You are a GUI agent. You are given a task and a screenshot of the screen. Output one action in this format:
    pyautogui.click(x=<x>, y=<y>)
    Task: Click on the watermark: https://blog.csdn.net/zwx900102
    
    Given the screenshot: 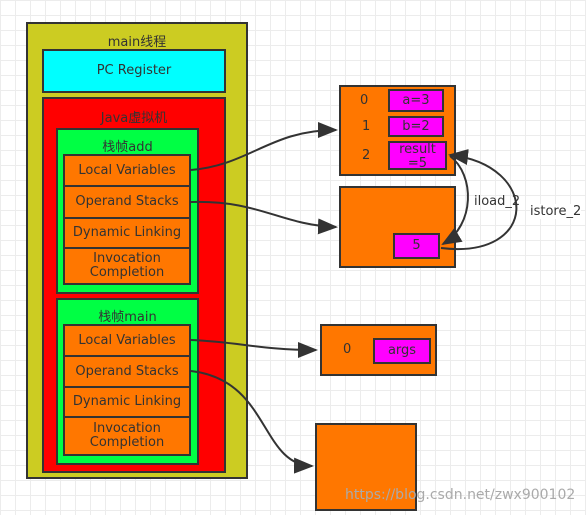 What is the action you would take?
    pyautogui.click(x=460, y=495)
    